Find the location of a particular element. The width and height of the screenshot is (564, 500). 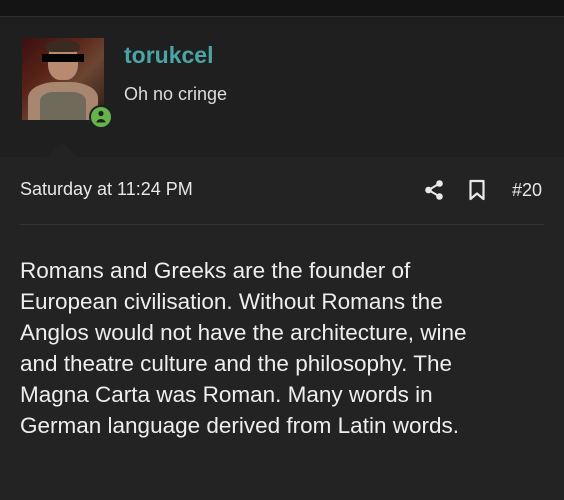

post-text-line: Magna Carta was Roman. Many words in is located at coordinates (226, 394).